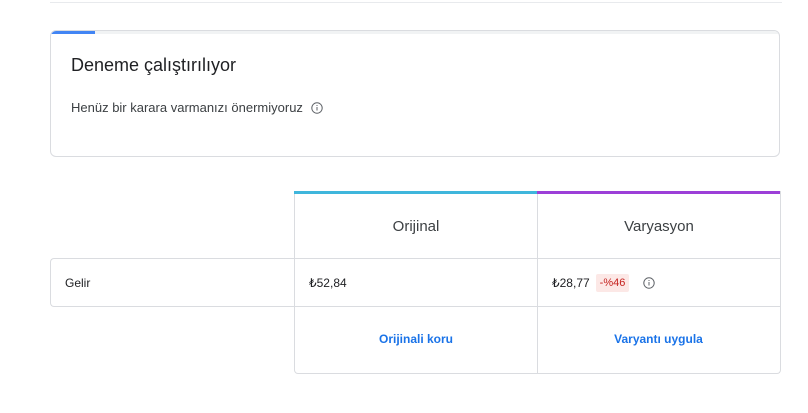 The image size is (808, 413). Describe the element at coordinates (659, 282) in the screenshot. I see `variant-value-cell: ₺28,77 -%46` at that location.